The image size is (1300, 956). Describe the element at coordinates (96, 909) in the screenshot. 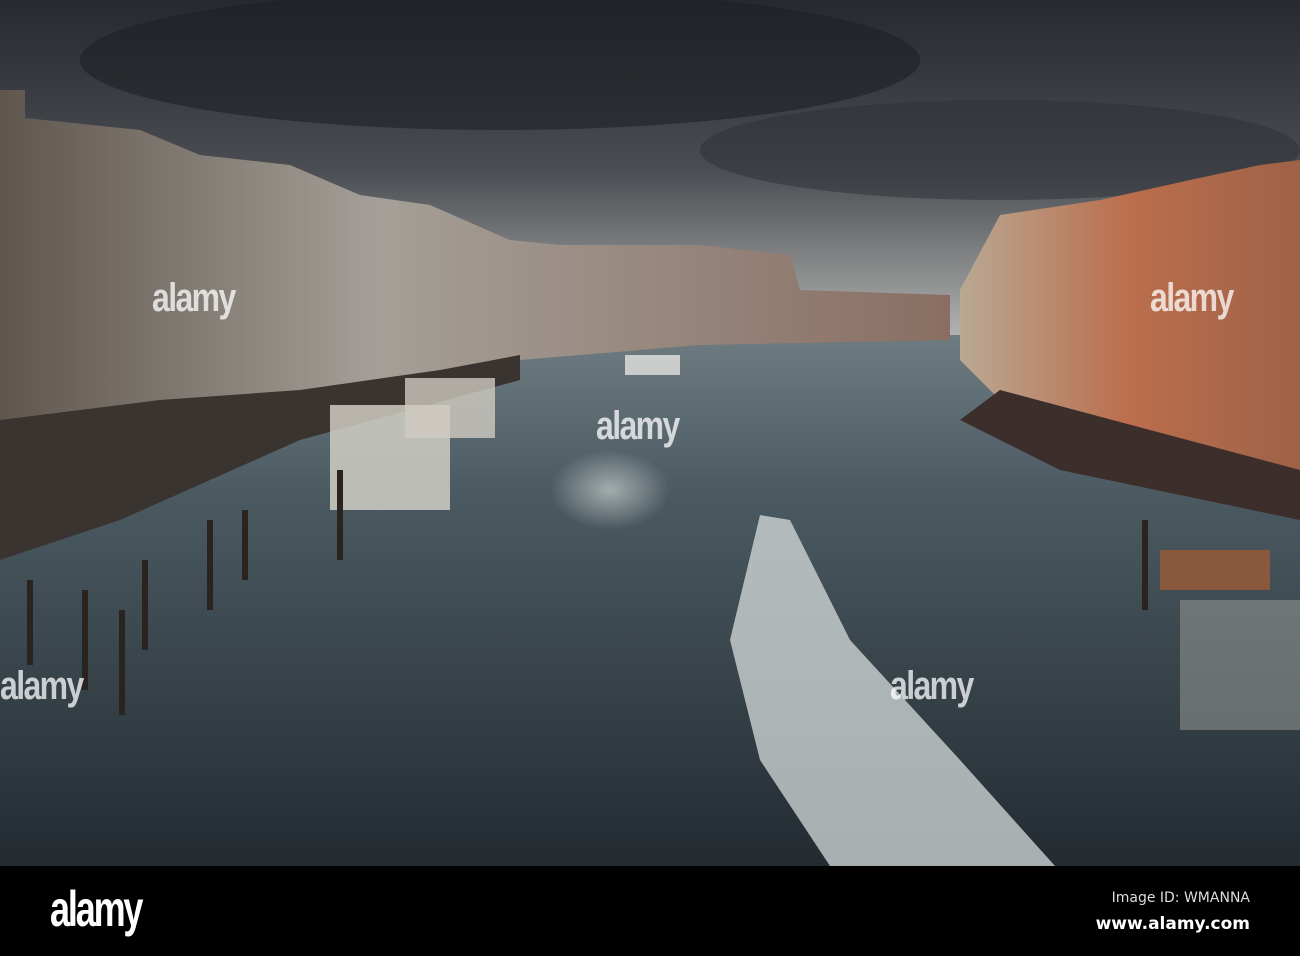

I see `alamy-logo: alamy` at that location.